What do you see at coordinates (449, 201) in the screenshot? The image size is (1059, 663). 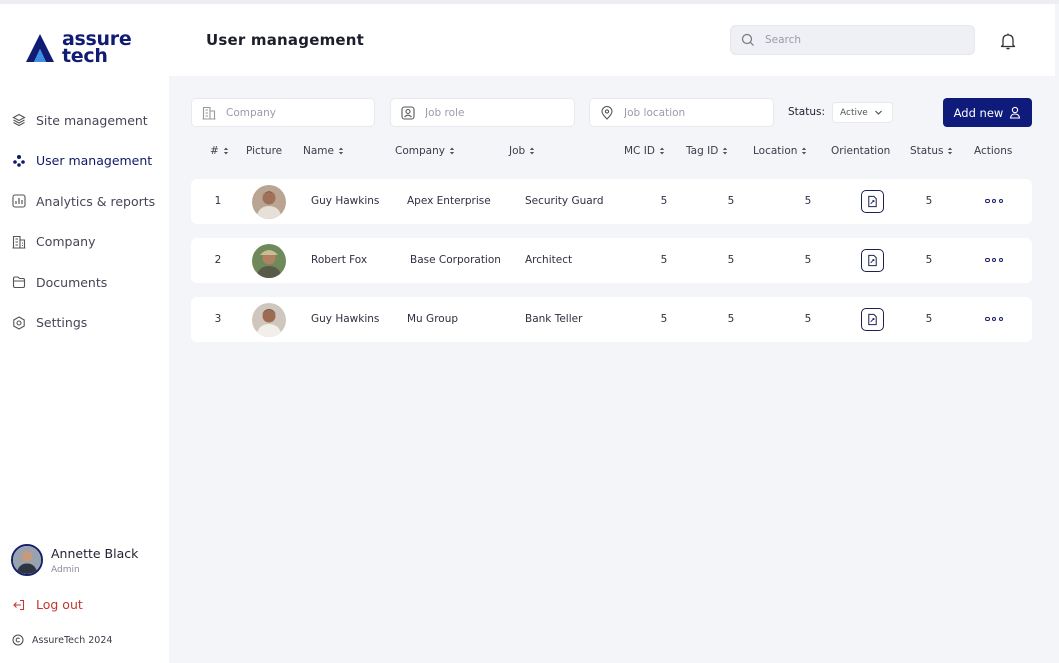 I see `row-company: Apex Enterprise` at bounding box center [449, 201].